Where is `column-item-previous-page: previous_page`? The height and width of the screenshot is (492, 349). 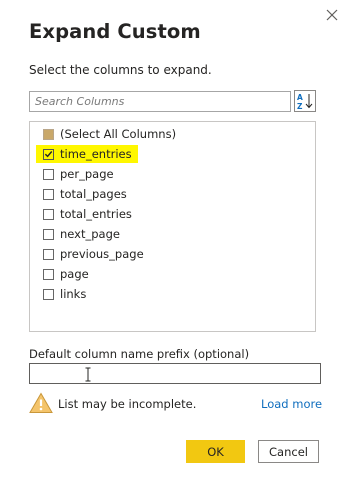 column-item-previous-page: previous_page is located at coordinates (89, 254).